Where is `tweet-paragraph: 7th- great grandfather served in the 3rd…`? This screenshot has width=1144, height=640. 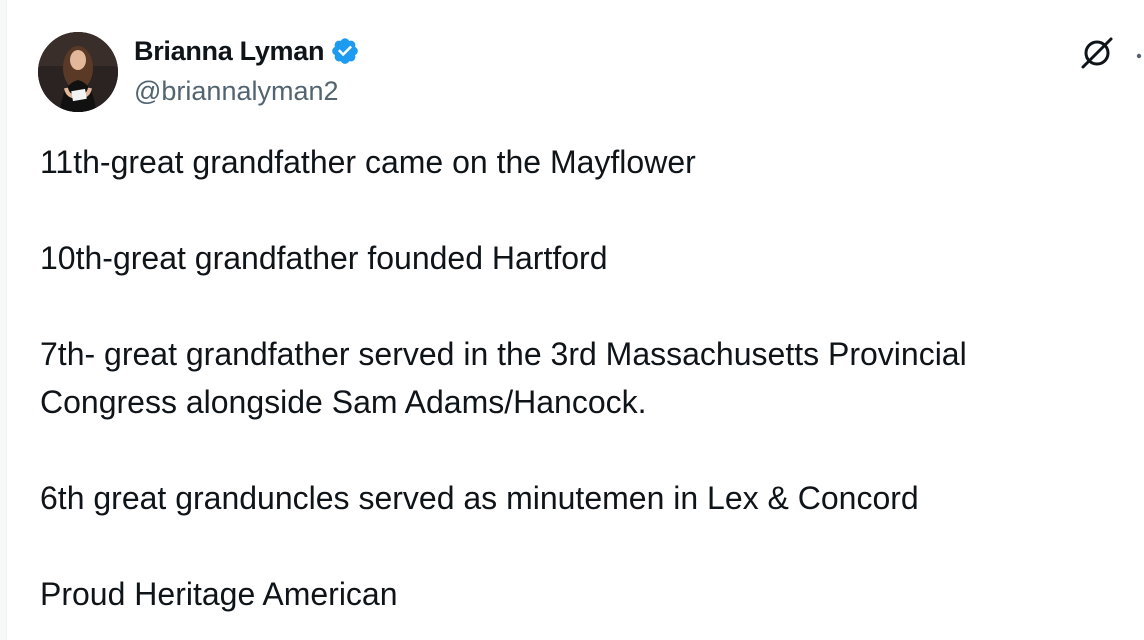 tweet-paragraph: 7th- great grandfather served in the 3rd… is located at coordinates (585, 378).